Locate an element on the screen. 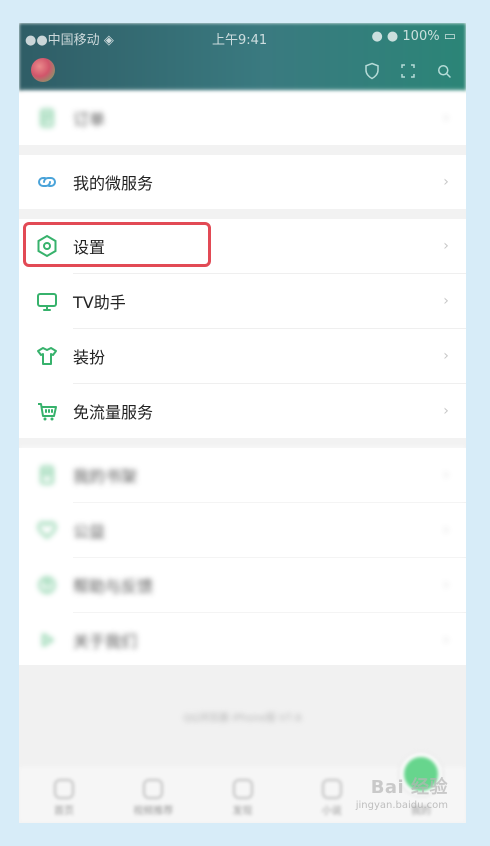 The height and width of the screenshot is (846, 490). menu-item-label: 装扮 is located at coordinates (89, 357).